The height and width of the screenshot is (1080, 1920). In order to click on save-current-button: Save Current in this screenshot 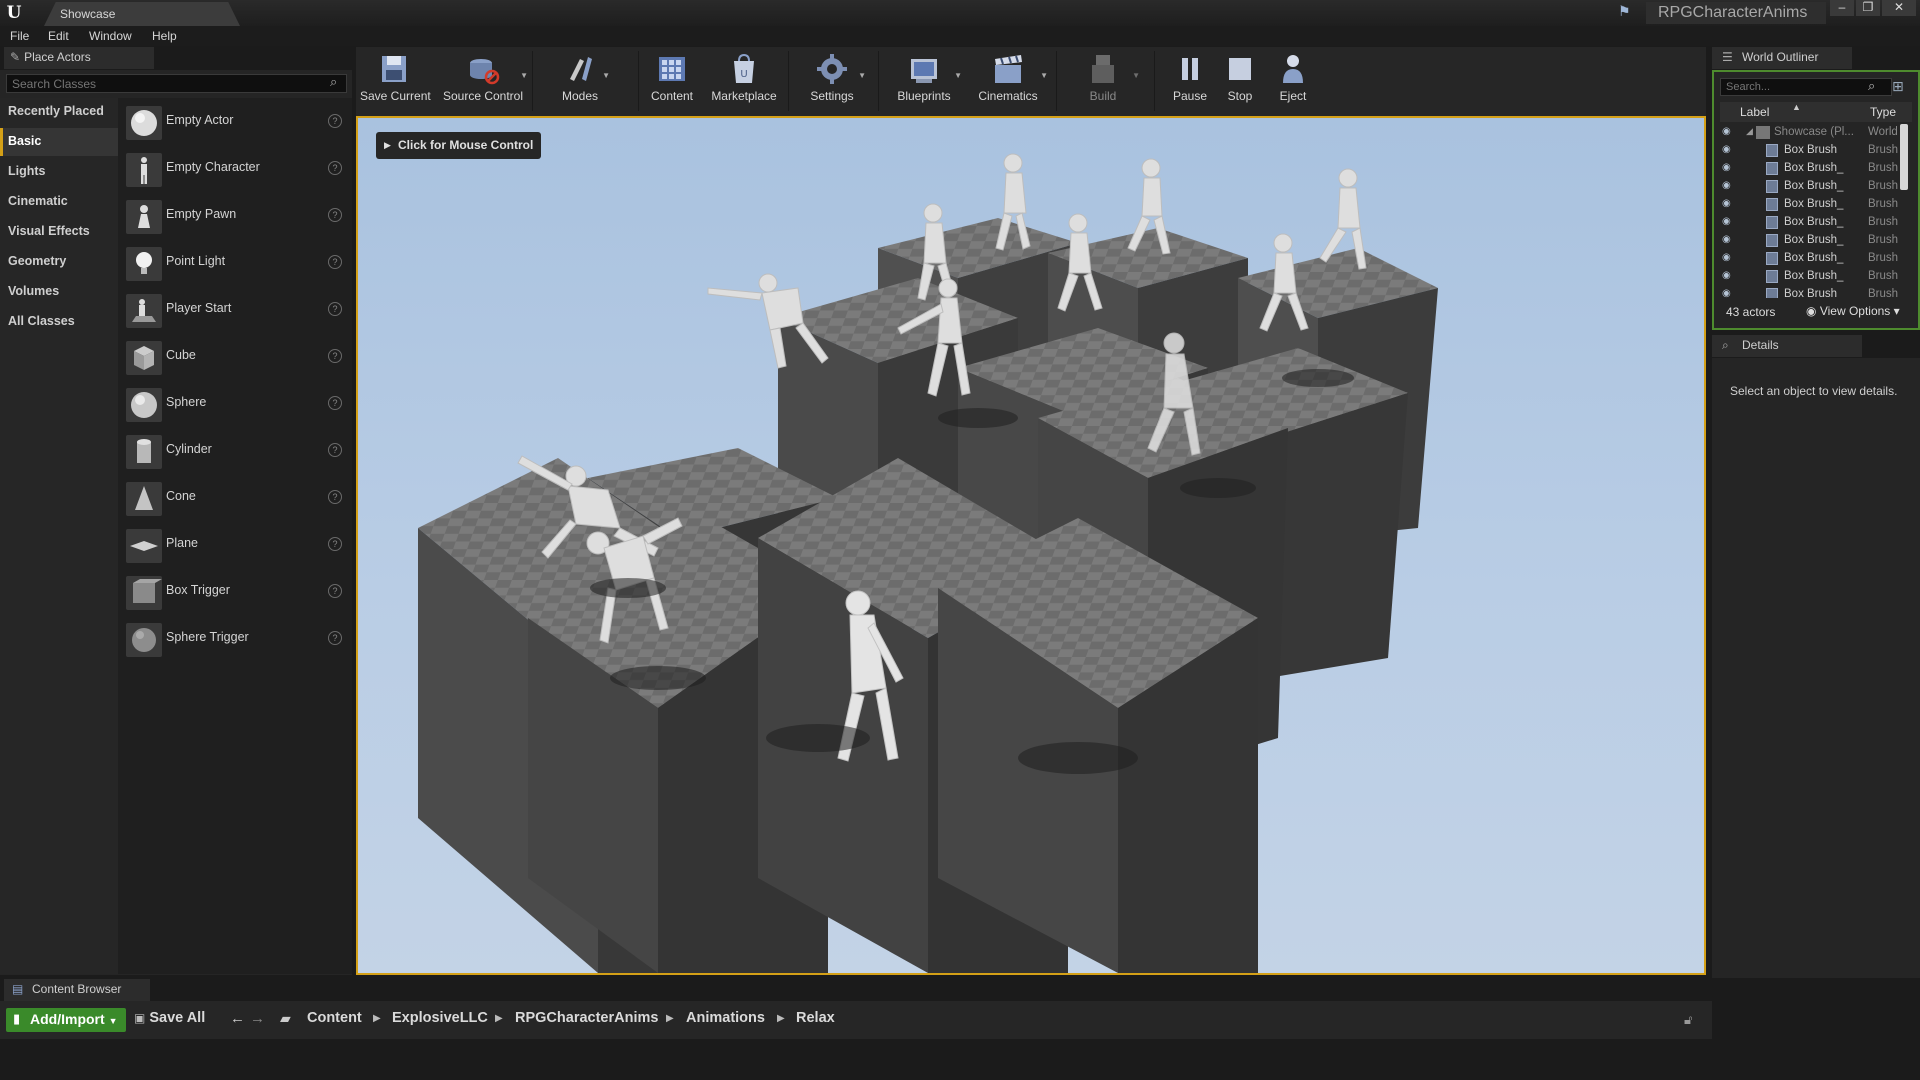, I will do `click(395, 82)`.